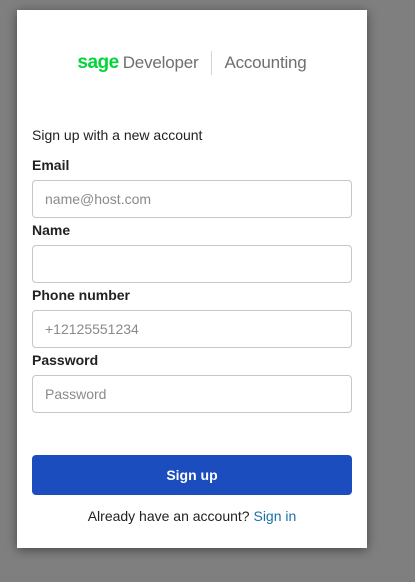 The height and width of the screenshot is (582, 415). Describe the element at coordinates (51, 165) in the screenshot. I see `email-label: Email` at that location.